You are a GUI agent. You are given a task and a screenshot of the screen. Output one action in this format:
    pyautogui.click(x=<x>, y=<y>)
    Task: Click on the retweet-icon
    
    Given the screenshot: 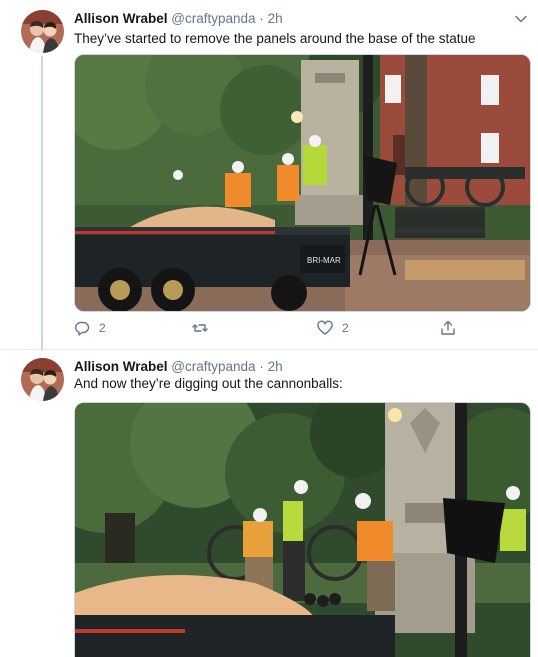 What is the action you would take?
    pyautogui.click(x=200, y=328)
    